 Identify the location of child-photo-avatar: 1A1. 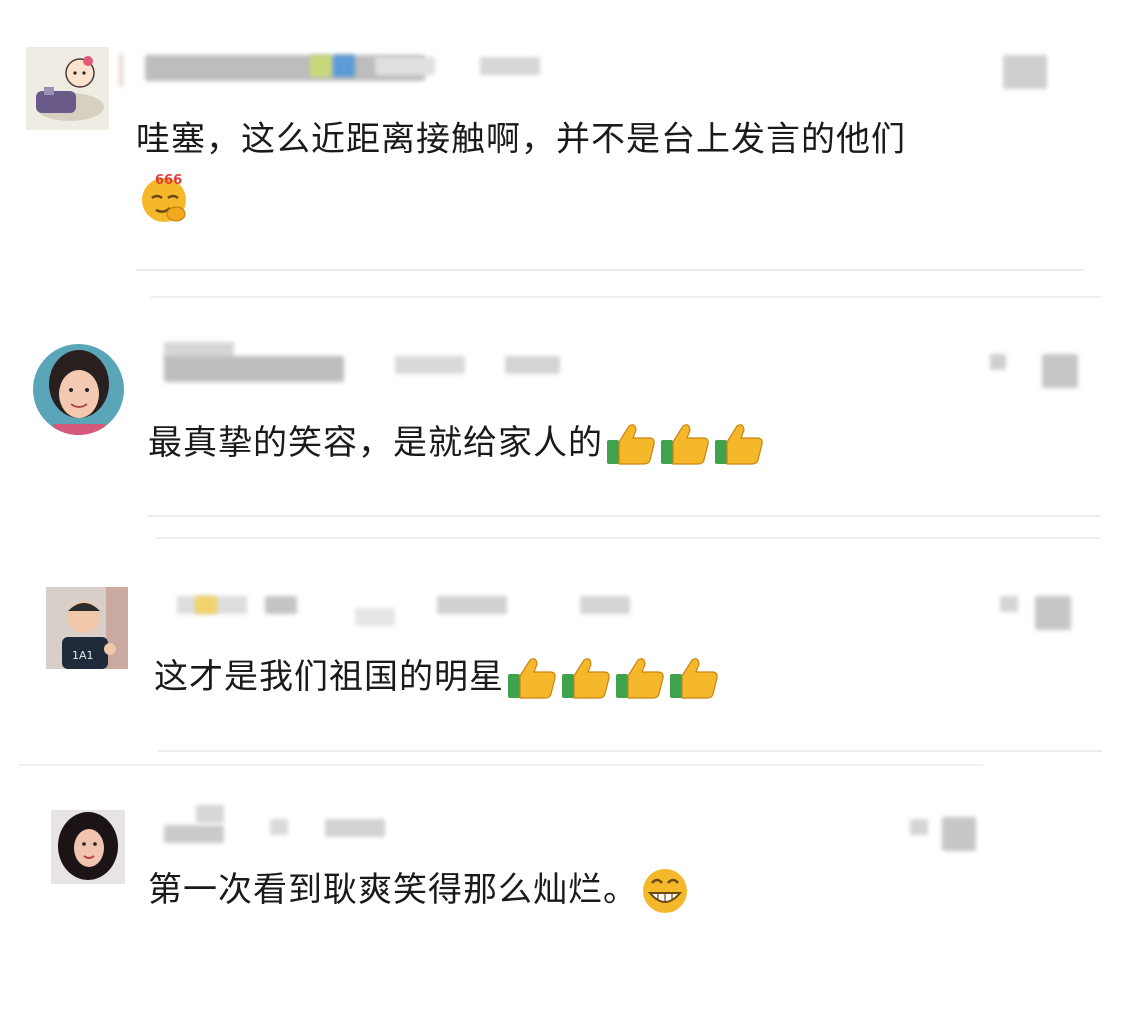
(87, 628).